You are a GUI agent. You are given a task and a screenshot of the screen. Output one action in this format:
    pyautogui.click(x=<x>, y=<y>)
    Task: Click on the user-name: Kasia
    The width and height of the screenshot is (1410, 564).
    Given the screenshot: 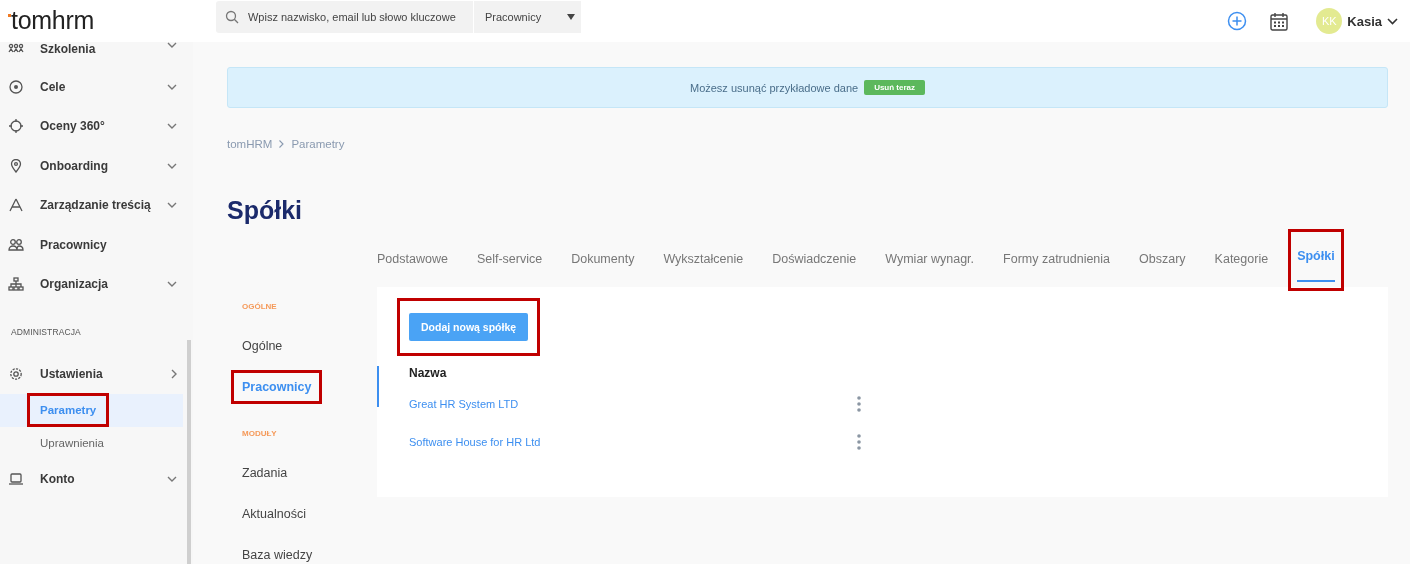 What is the action you would take?
    pyautogui.click(x=1364, y=21)
    